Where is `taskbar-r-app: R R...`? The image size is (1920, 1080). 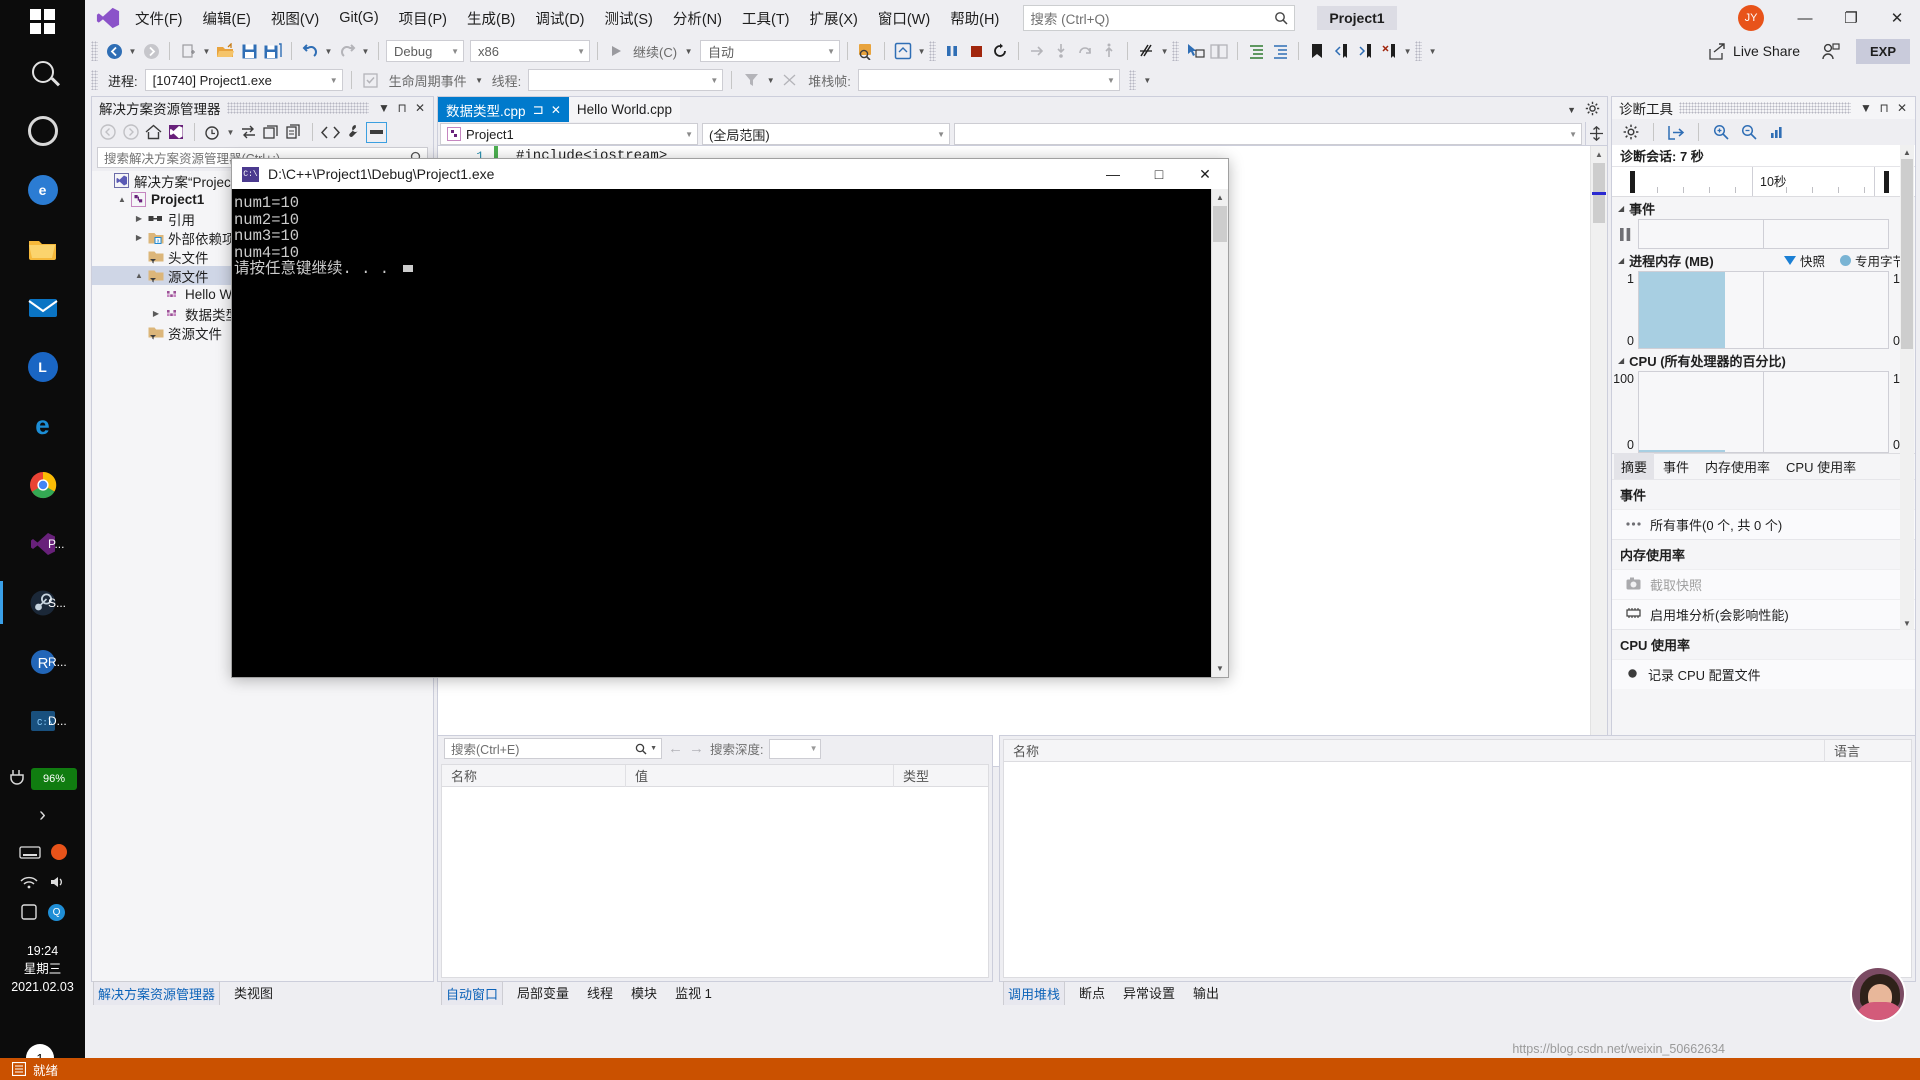 taskbar-r-app: R R... is located at coordinates (42, 661).